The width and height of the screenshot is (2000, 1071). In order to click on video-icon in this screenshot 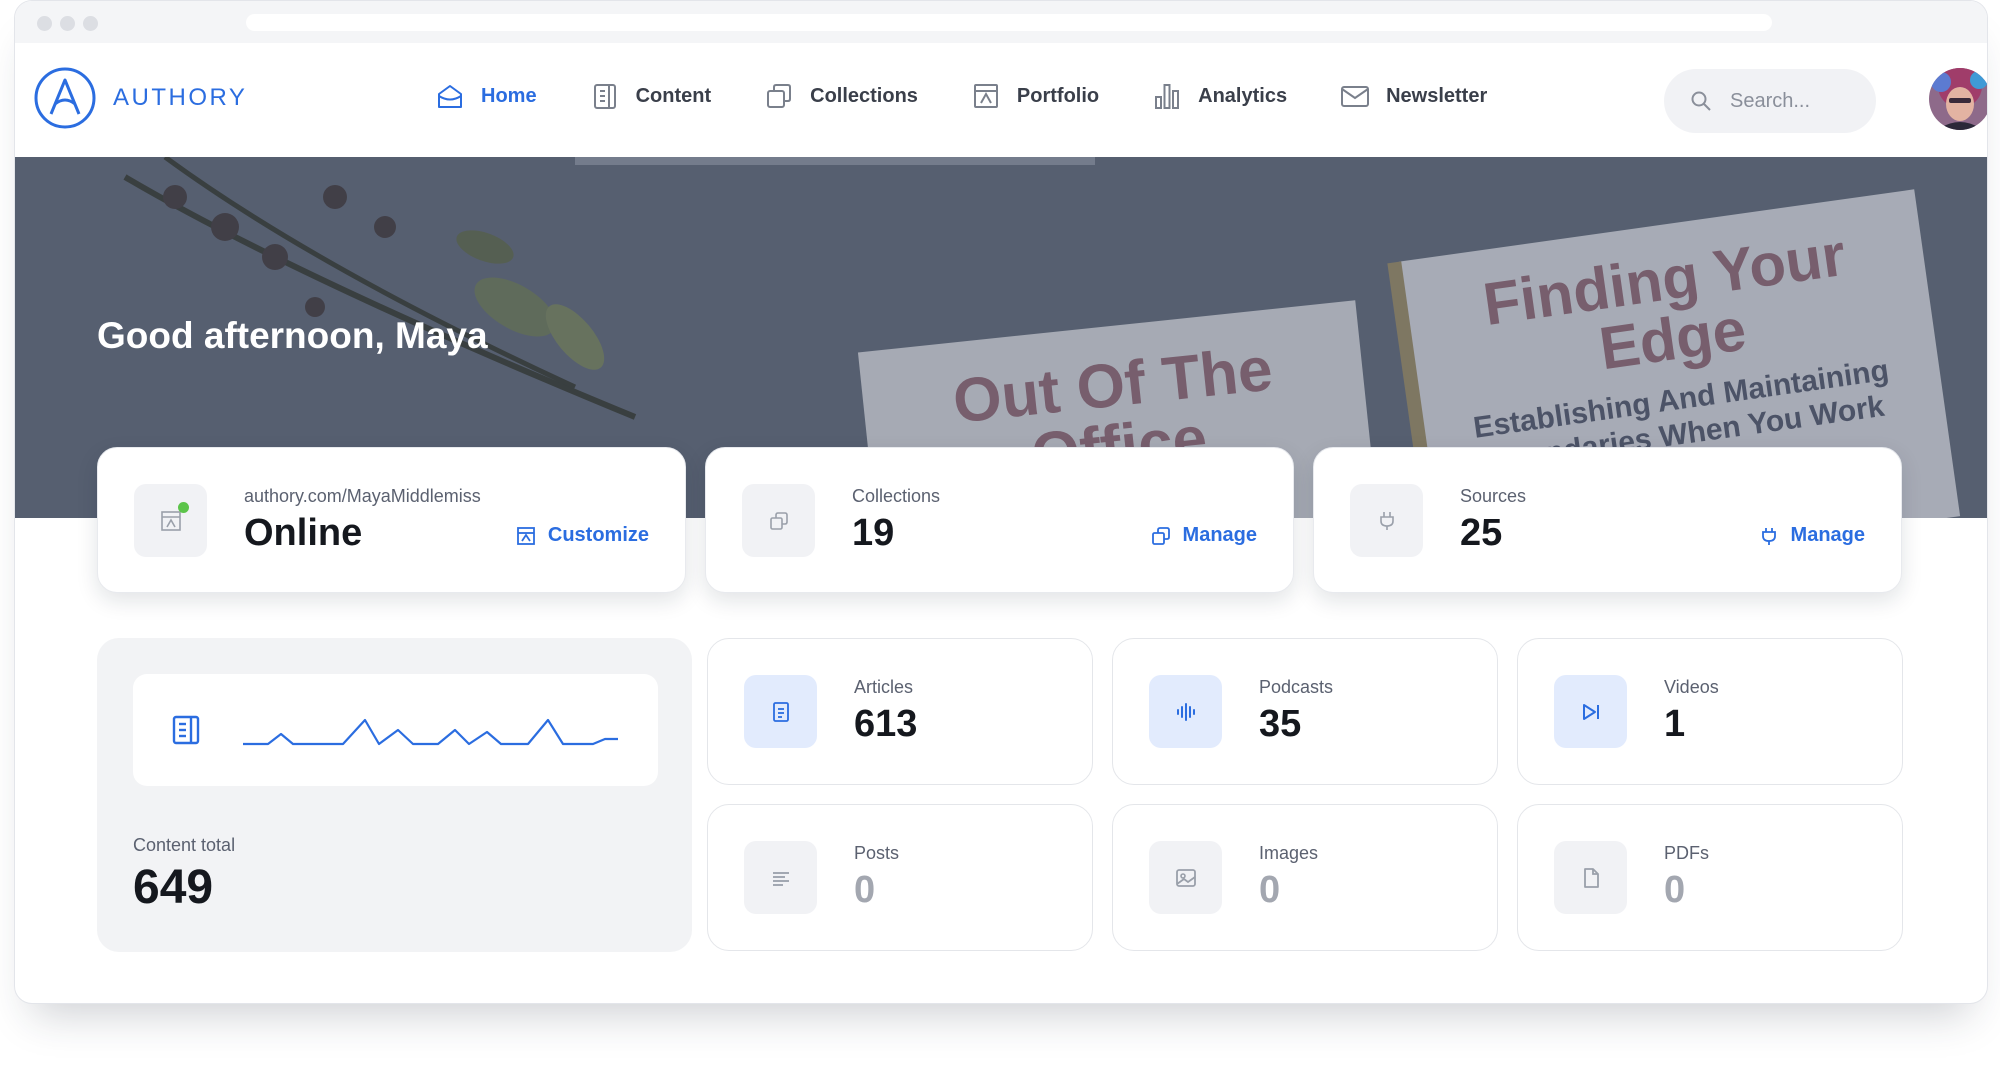, I will do `click(1590, 711)`.